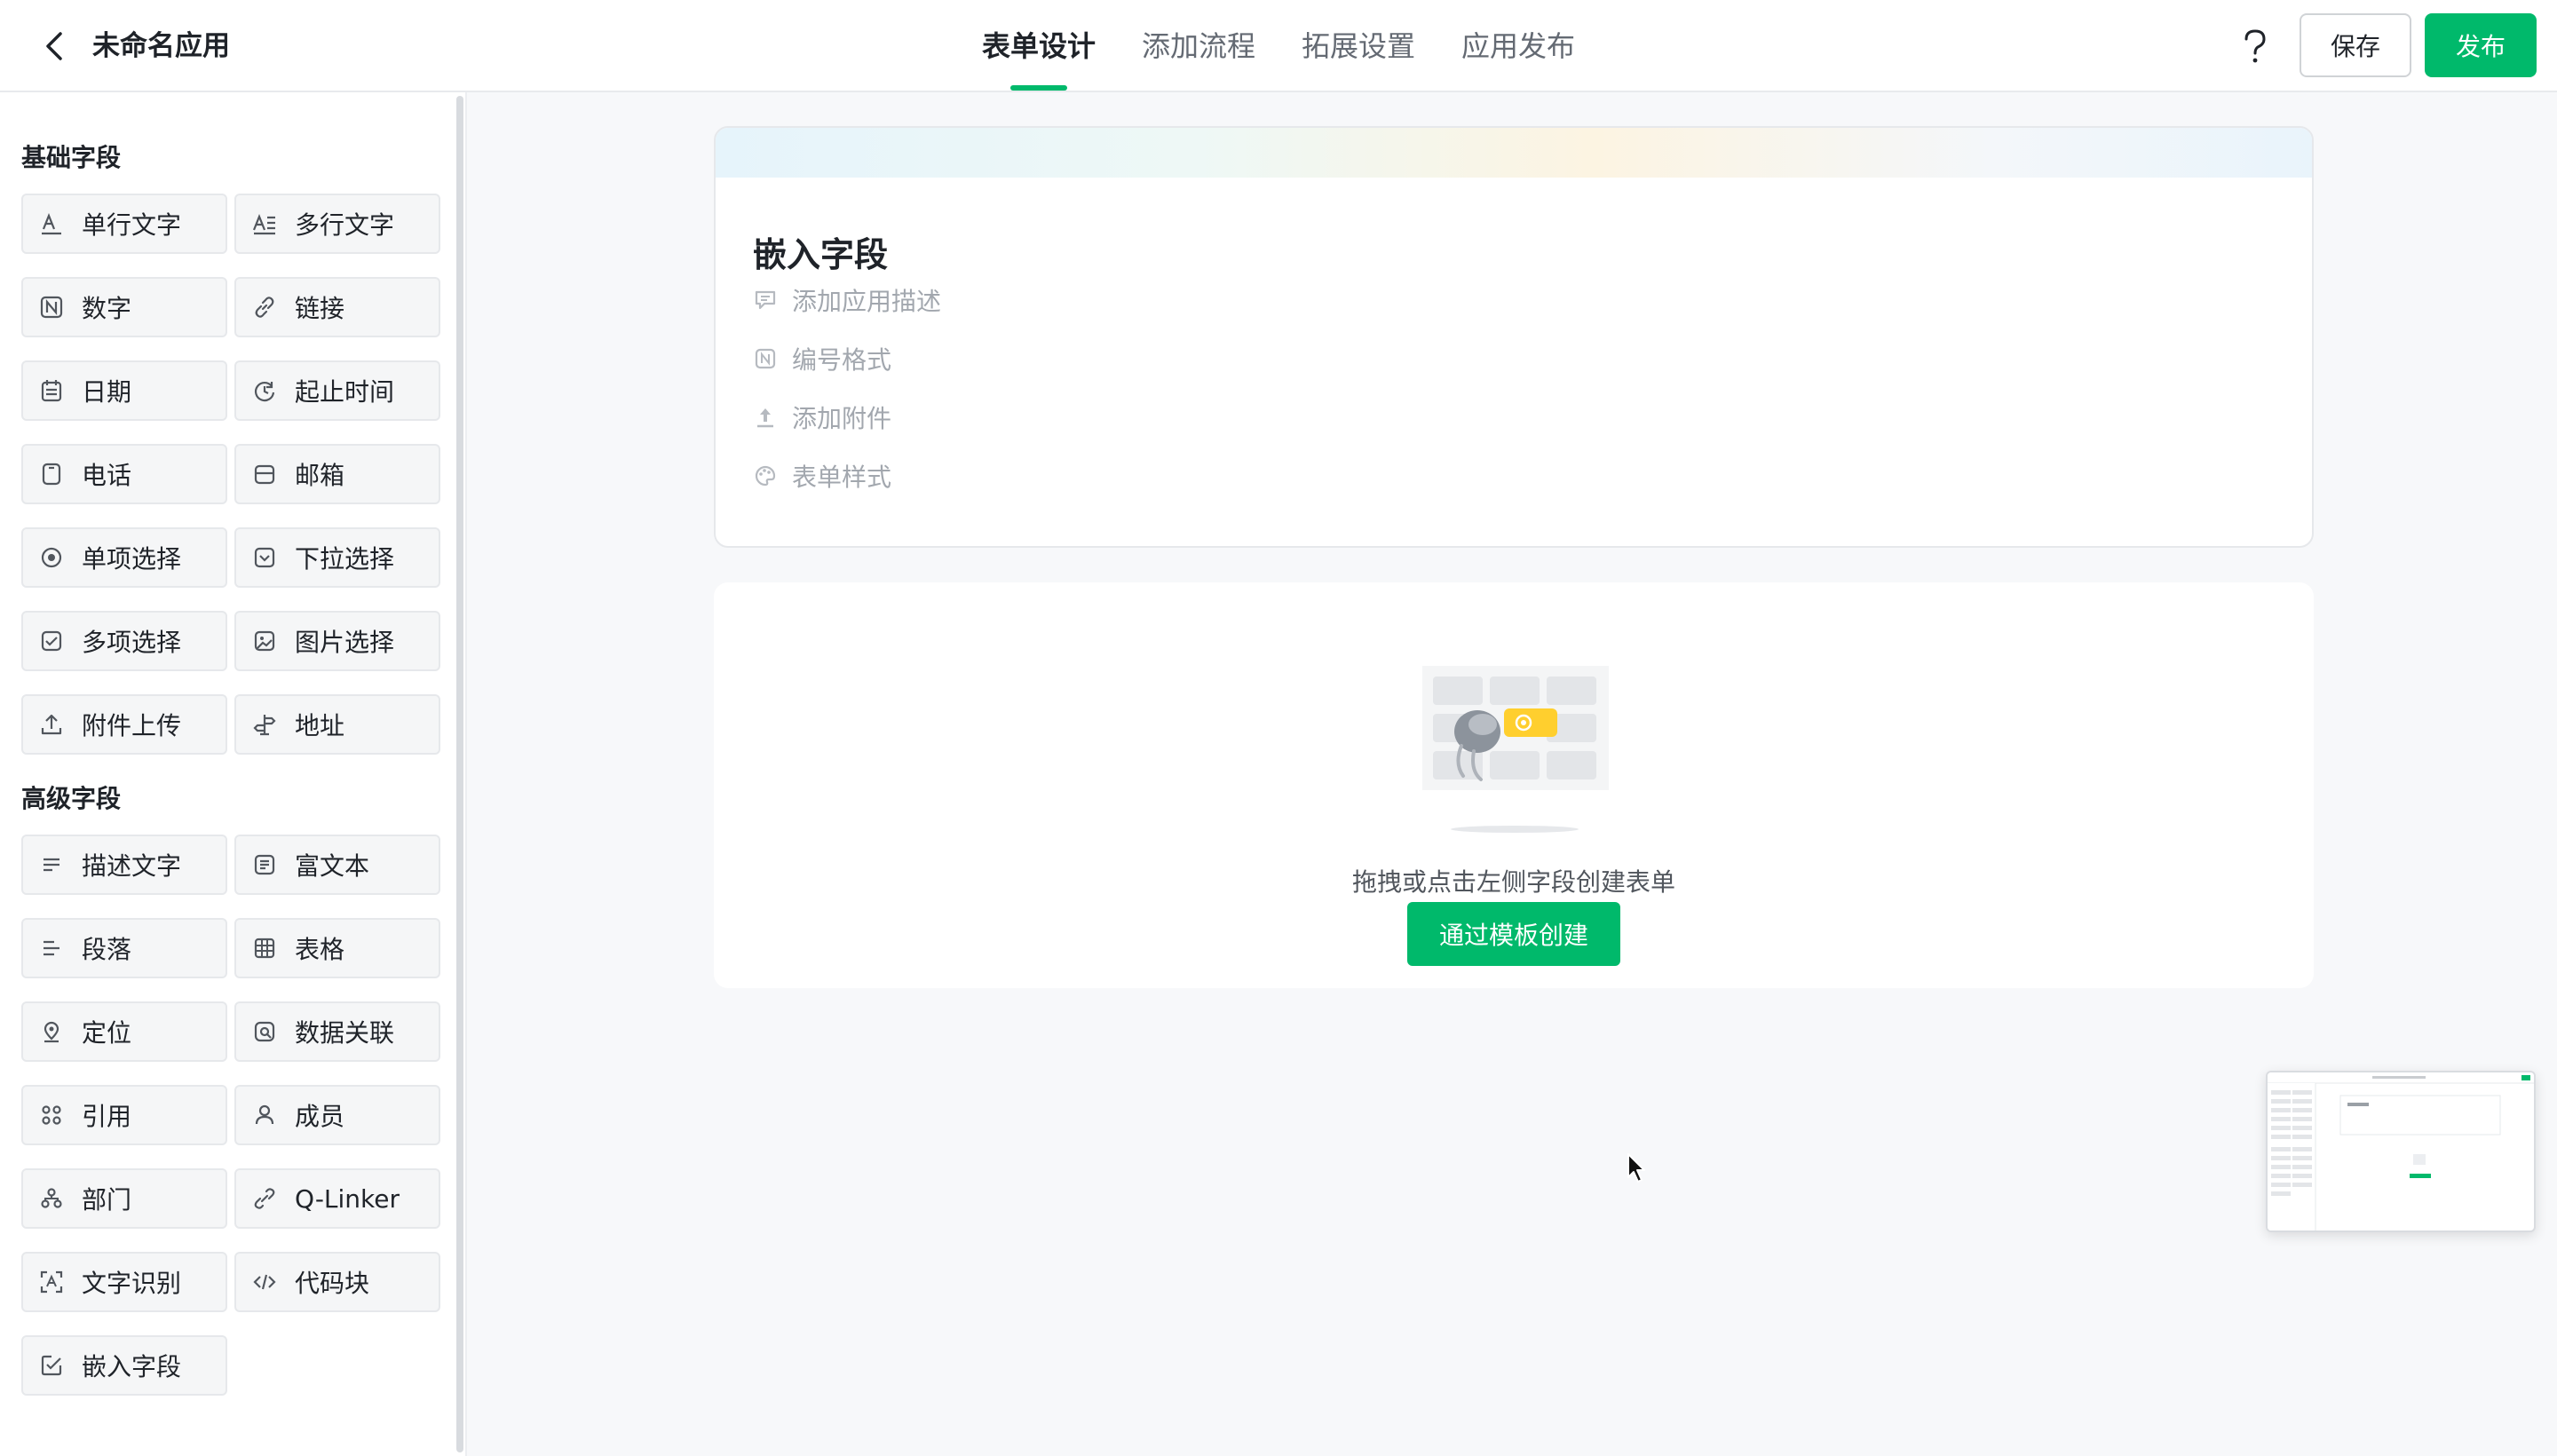 Image resolution: width=2557 pixels, height=1456 pixels. I want to click on main-tabs: 表单设计 添加流程 拓展设置 应用发布, so click(1278, 46).